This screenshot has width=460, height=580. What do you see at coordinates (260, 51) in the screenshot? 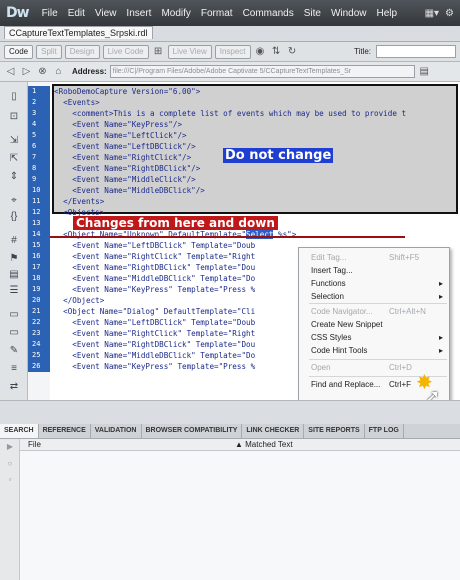
I see `browser-preview-icon: ◉` at bounding box center [260, 51].